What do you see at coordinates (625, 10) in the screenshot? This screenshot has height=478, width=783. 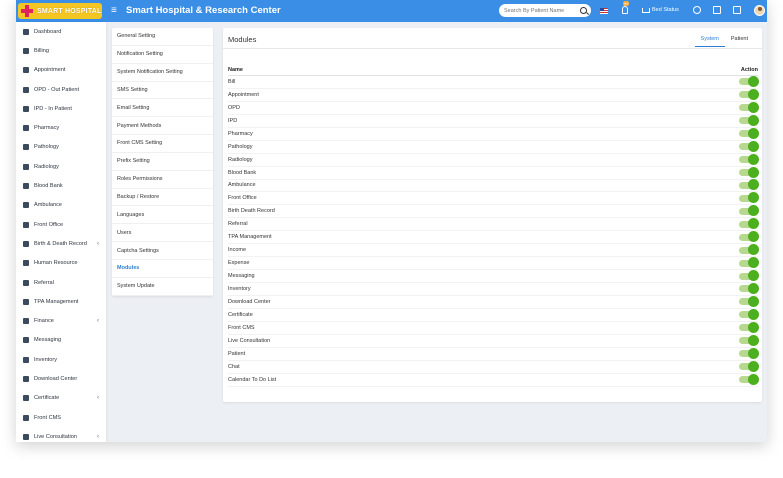 I see `bell-icon` at bounding box center [625, 10].